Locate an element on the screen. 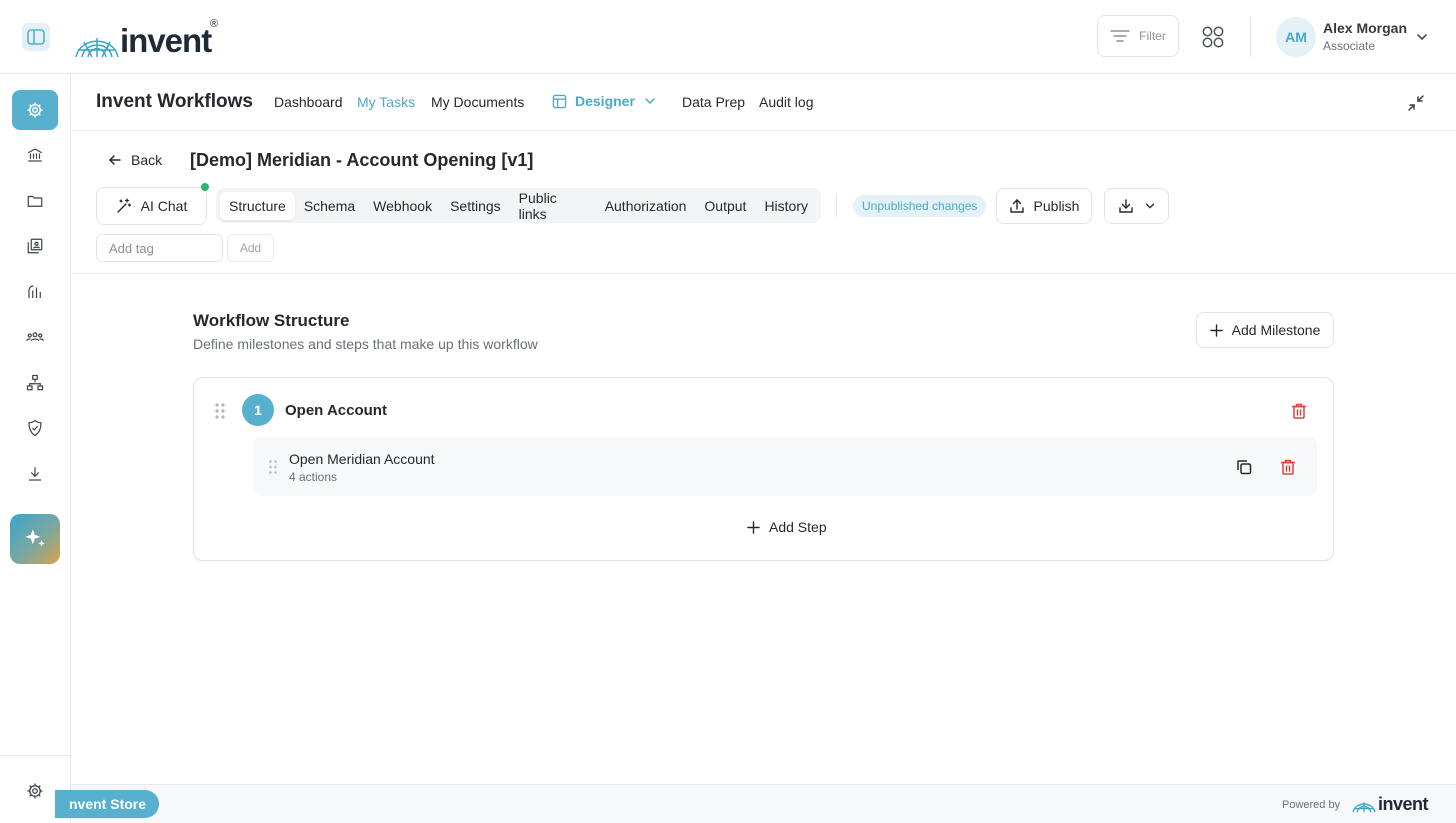 This screenshot has width=1456, height=823. collapse-icon is located at coordinates (1416, 103).